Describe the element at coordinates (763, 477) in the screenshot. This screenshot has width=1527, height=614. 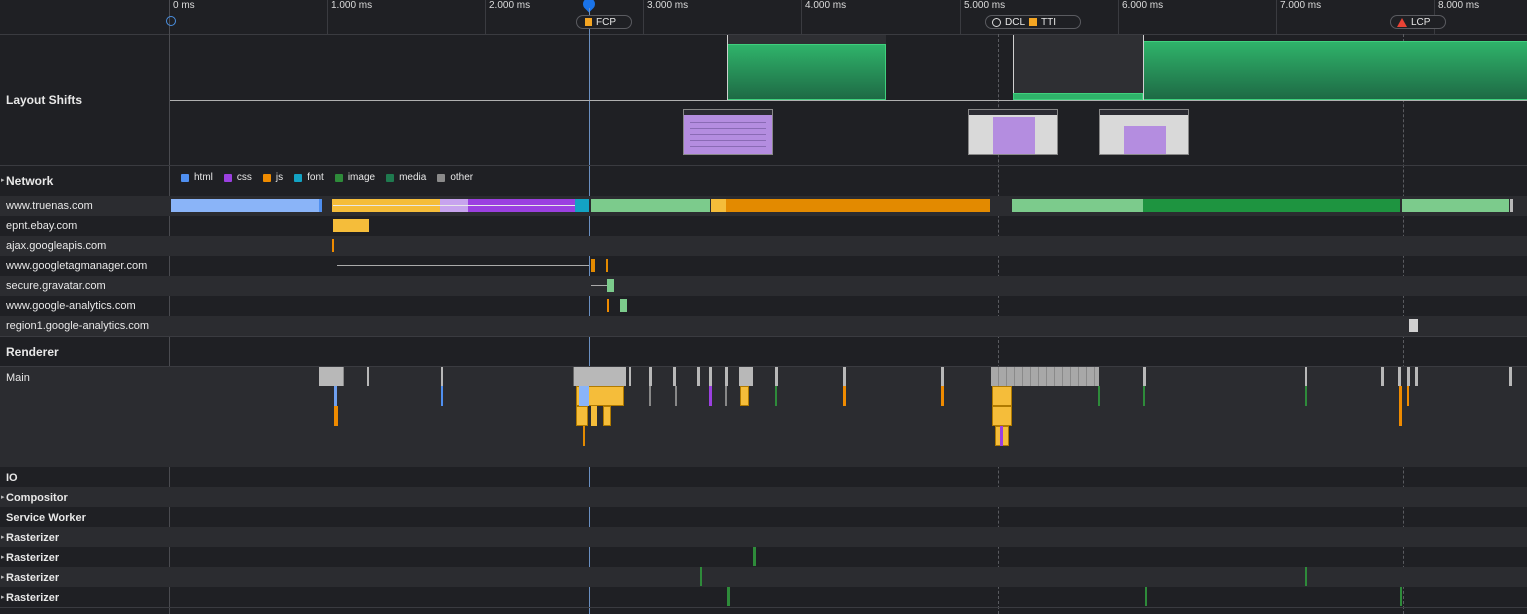
I see `io-row` at that location.